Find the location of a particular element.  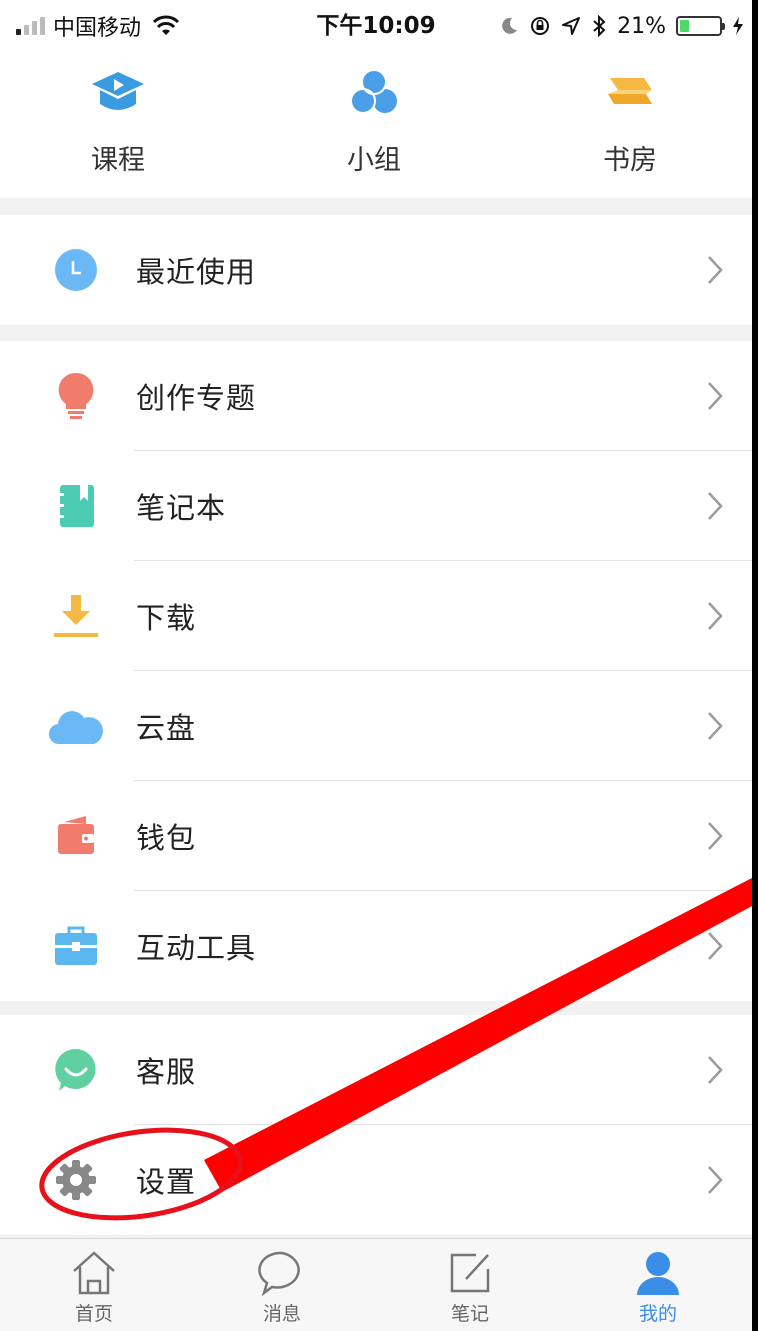

menu-item-label: 互动工具 is located at coordinates (196, 948).